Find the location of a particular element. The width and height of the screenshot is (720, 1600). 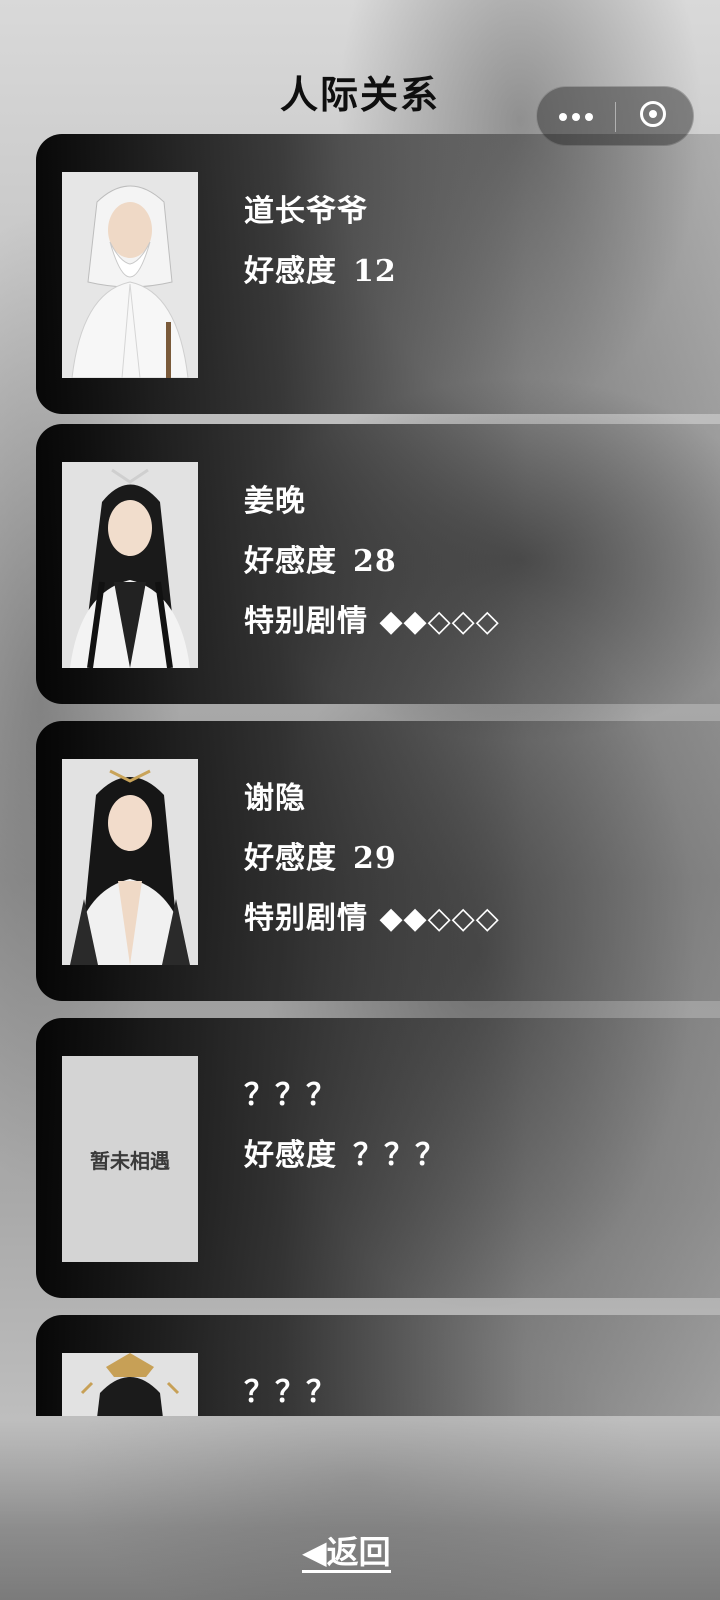

old-taoist-portrait-icon is located at coordinates (130, 275).